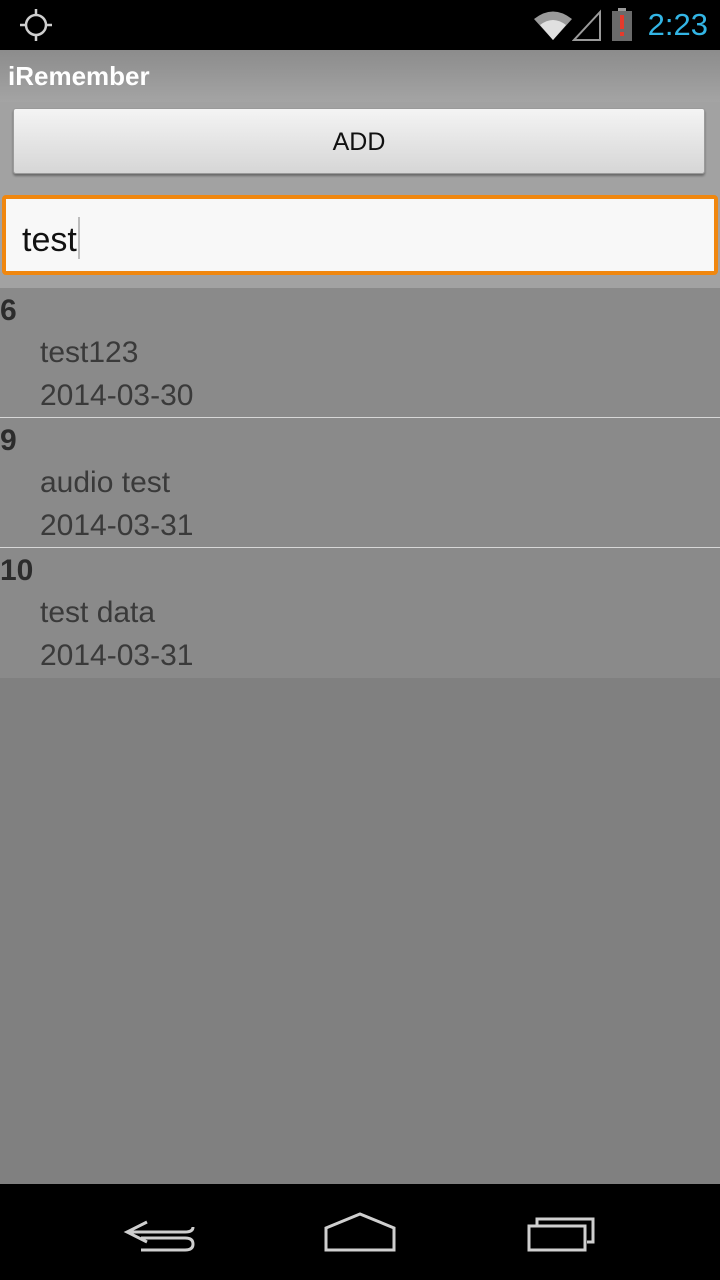 Image resolution: width=720 pixels, height=1280 pixels. What do you see at coordinates (8, 310) in the screenshot?
I see `item-id: 6` at bounding box center [8, 310].